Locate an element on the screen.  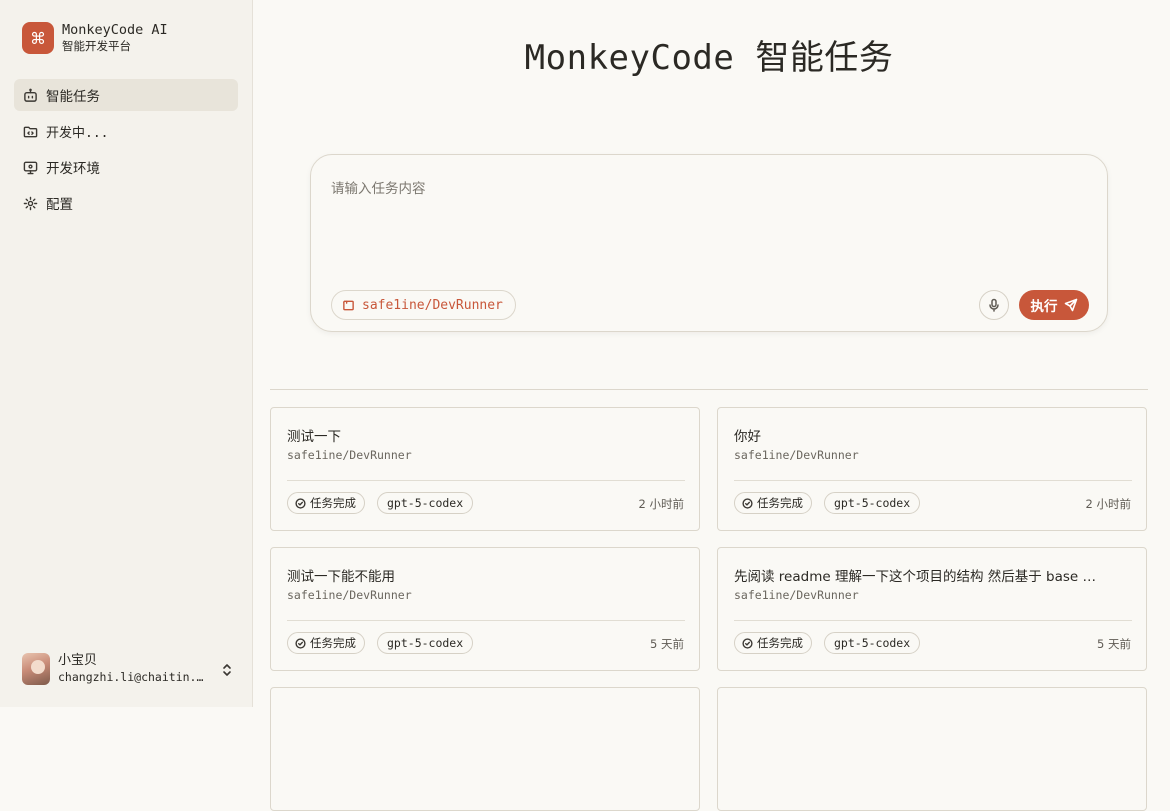
sidebar-item-tasks: 智能任务 is located at coordinates (126, 95).